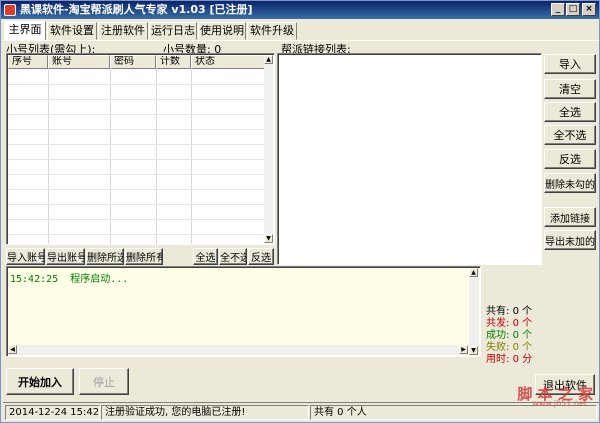 The height and width of the screenshot is (423, 600). I want to click on export-accounts-button: 导出账号, so click(65, 256).